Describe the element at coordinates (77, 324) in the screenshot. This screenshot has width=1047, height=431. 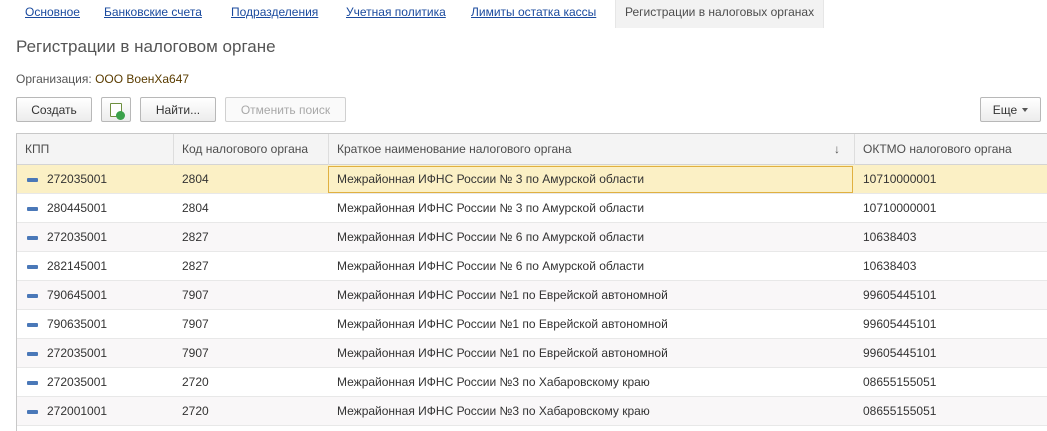
I see `cell-kpp: 790635001` at that location.